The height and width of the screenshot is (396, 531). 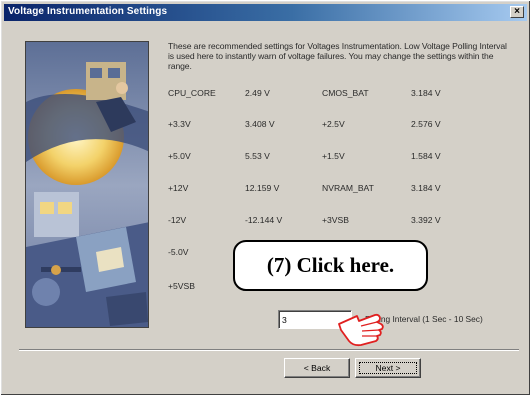 What do you see at coordinates (178, 188) in the screenshot?
I see `voltage-label: +12V` at bounding box center [178, 188].